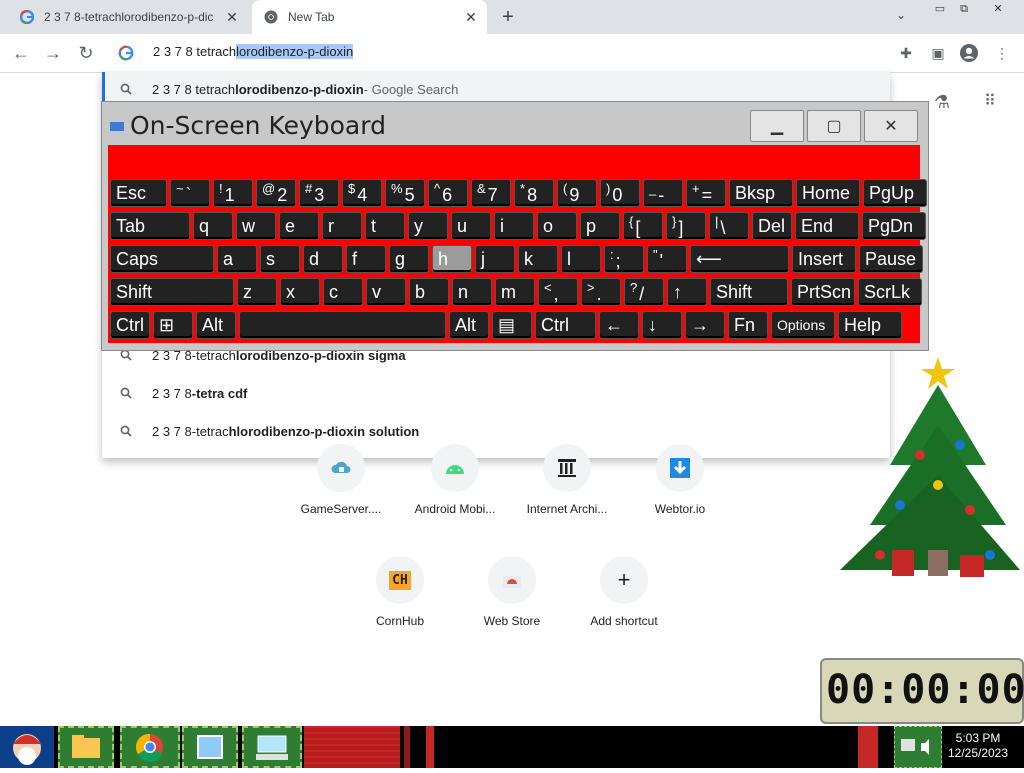  What do you see at coordinates (624, 259) in the screenshot?
I see `key-sym10: :;` at bounding box center [624, 259].